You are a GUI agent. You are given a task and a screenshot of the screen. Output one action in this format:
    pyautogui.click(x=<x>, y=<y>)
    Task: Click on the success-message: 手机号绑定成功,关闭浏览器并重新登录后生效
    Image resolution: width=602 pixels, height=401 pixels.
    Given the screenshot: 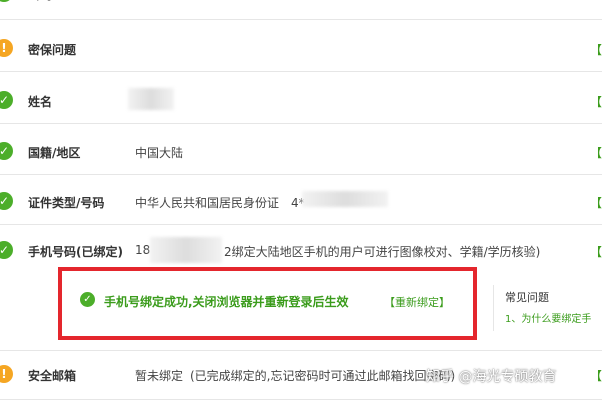 What is the action you would take?
    pyautogui.click(x=226, y=302)
    